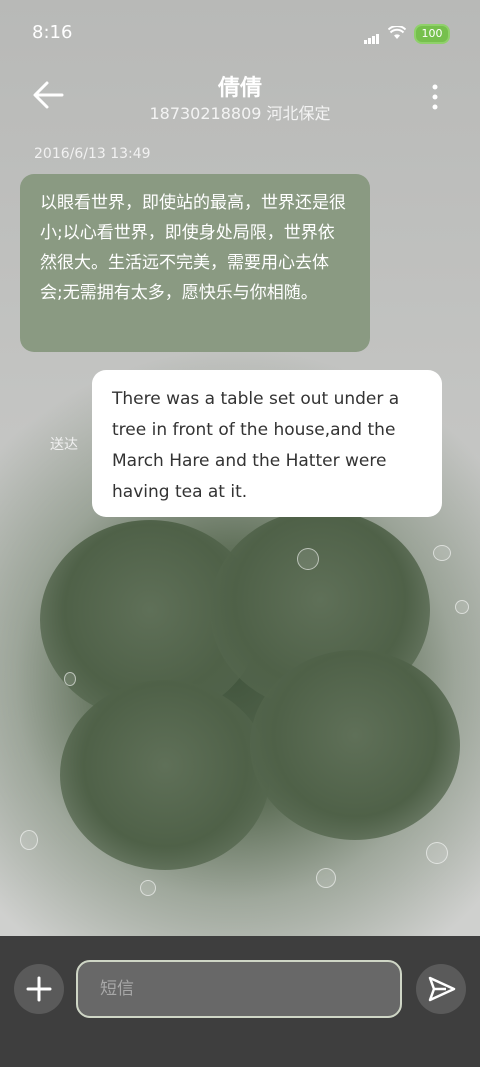 Image resolution: width=480 pixels, height=1067 pixels. What do you see at coordinates (372, 34) in the screenshot?
I see `signal-icon` at bounding box center [372, 34].